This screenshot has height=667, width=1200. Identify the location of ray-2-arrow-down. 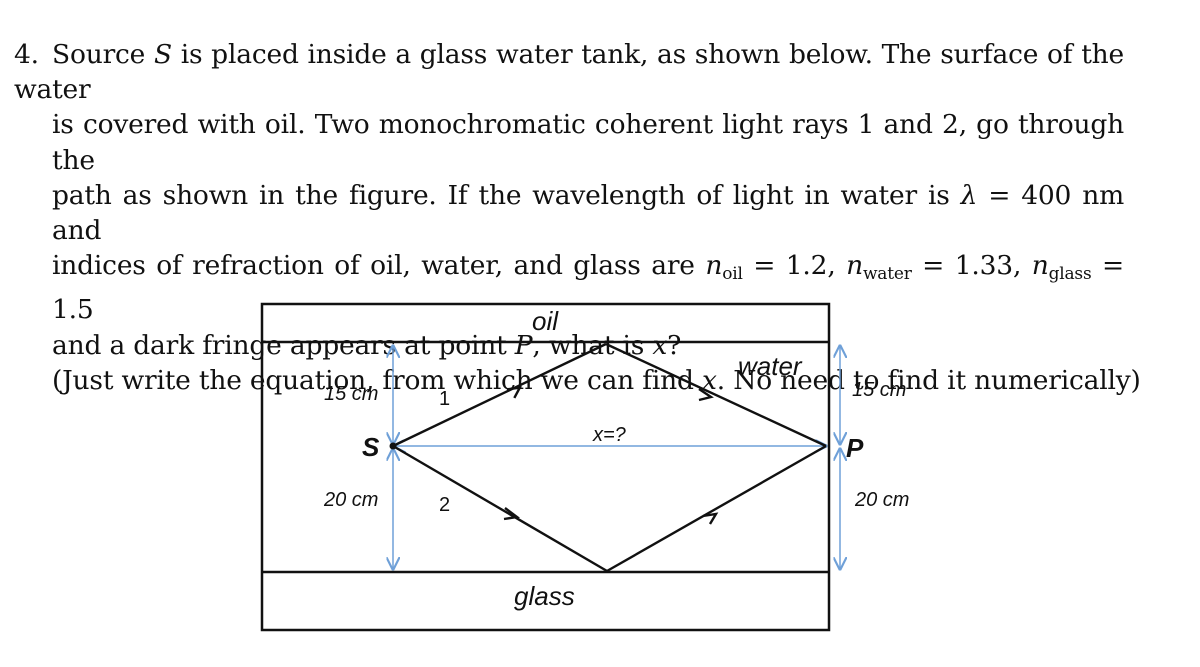
(512, 514).